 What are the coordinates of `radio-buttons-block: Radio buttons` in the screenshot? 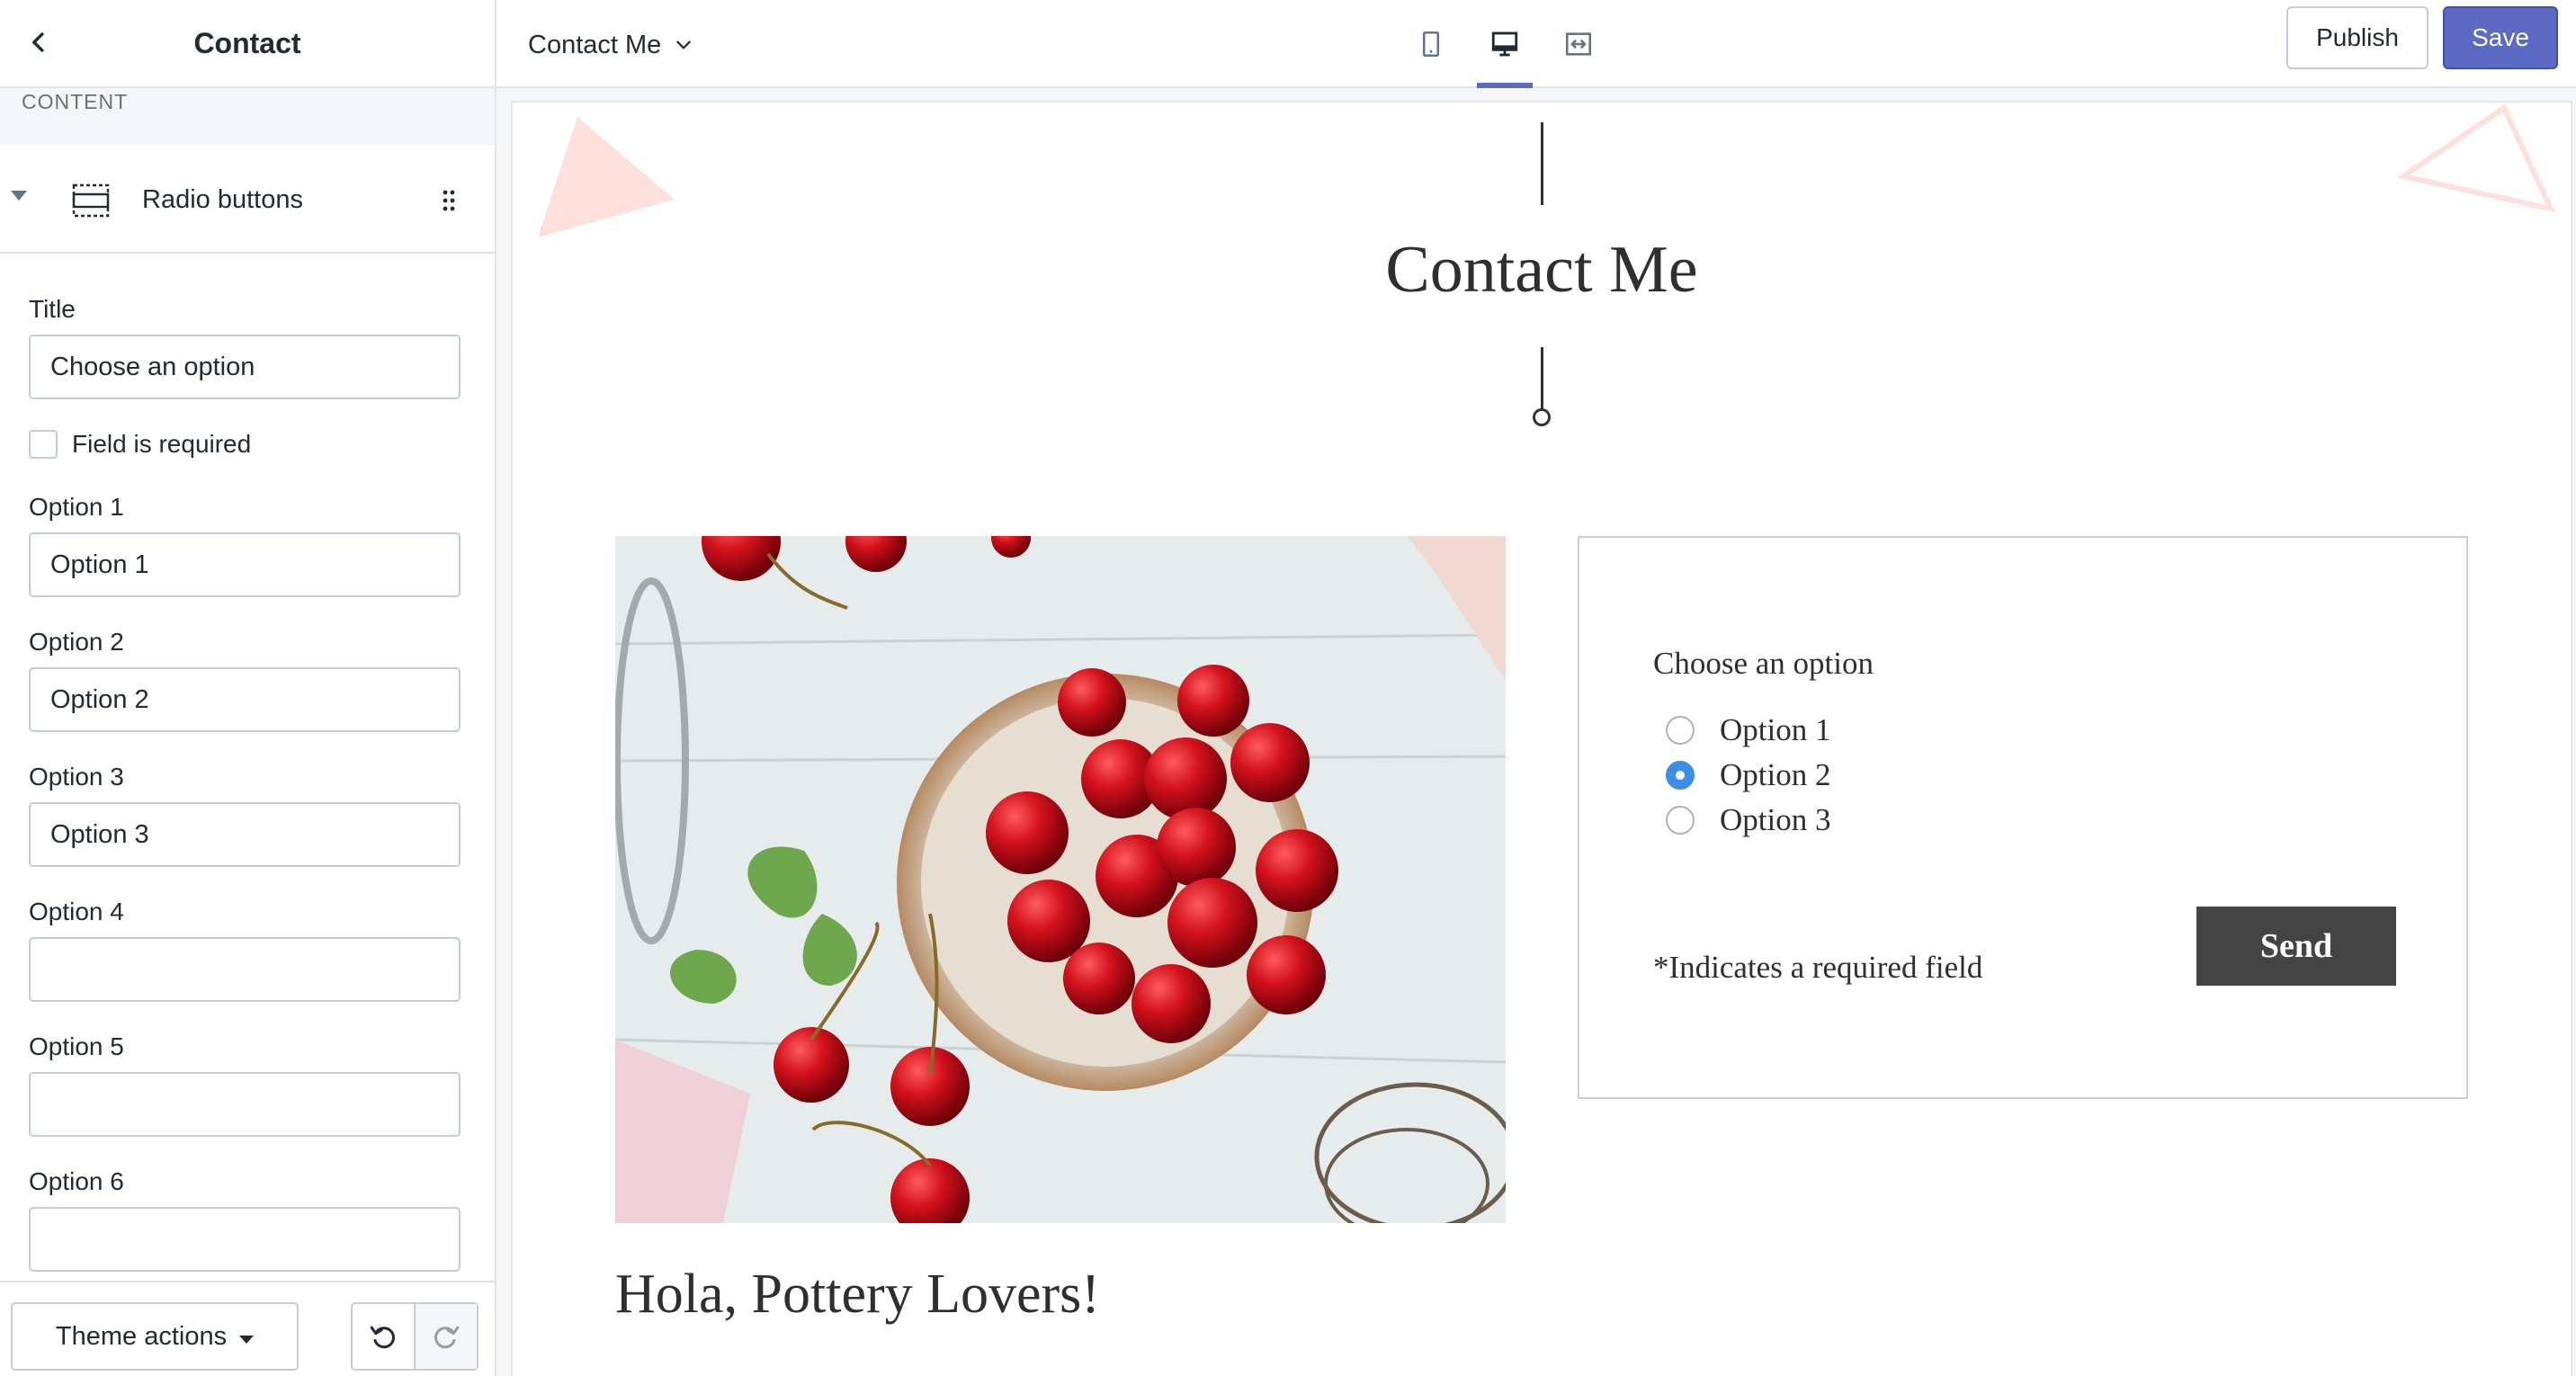 It's located at (247, 200).